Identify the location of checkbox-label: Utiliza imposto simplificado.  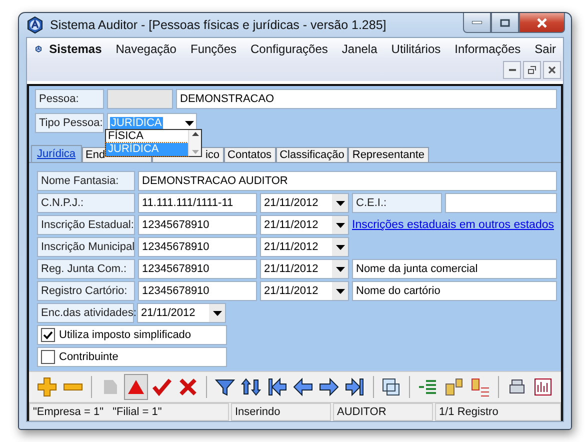
(125, 335).